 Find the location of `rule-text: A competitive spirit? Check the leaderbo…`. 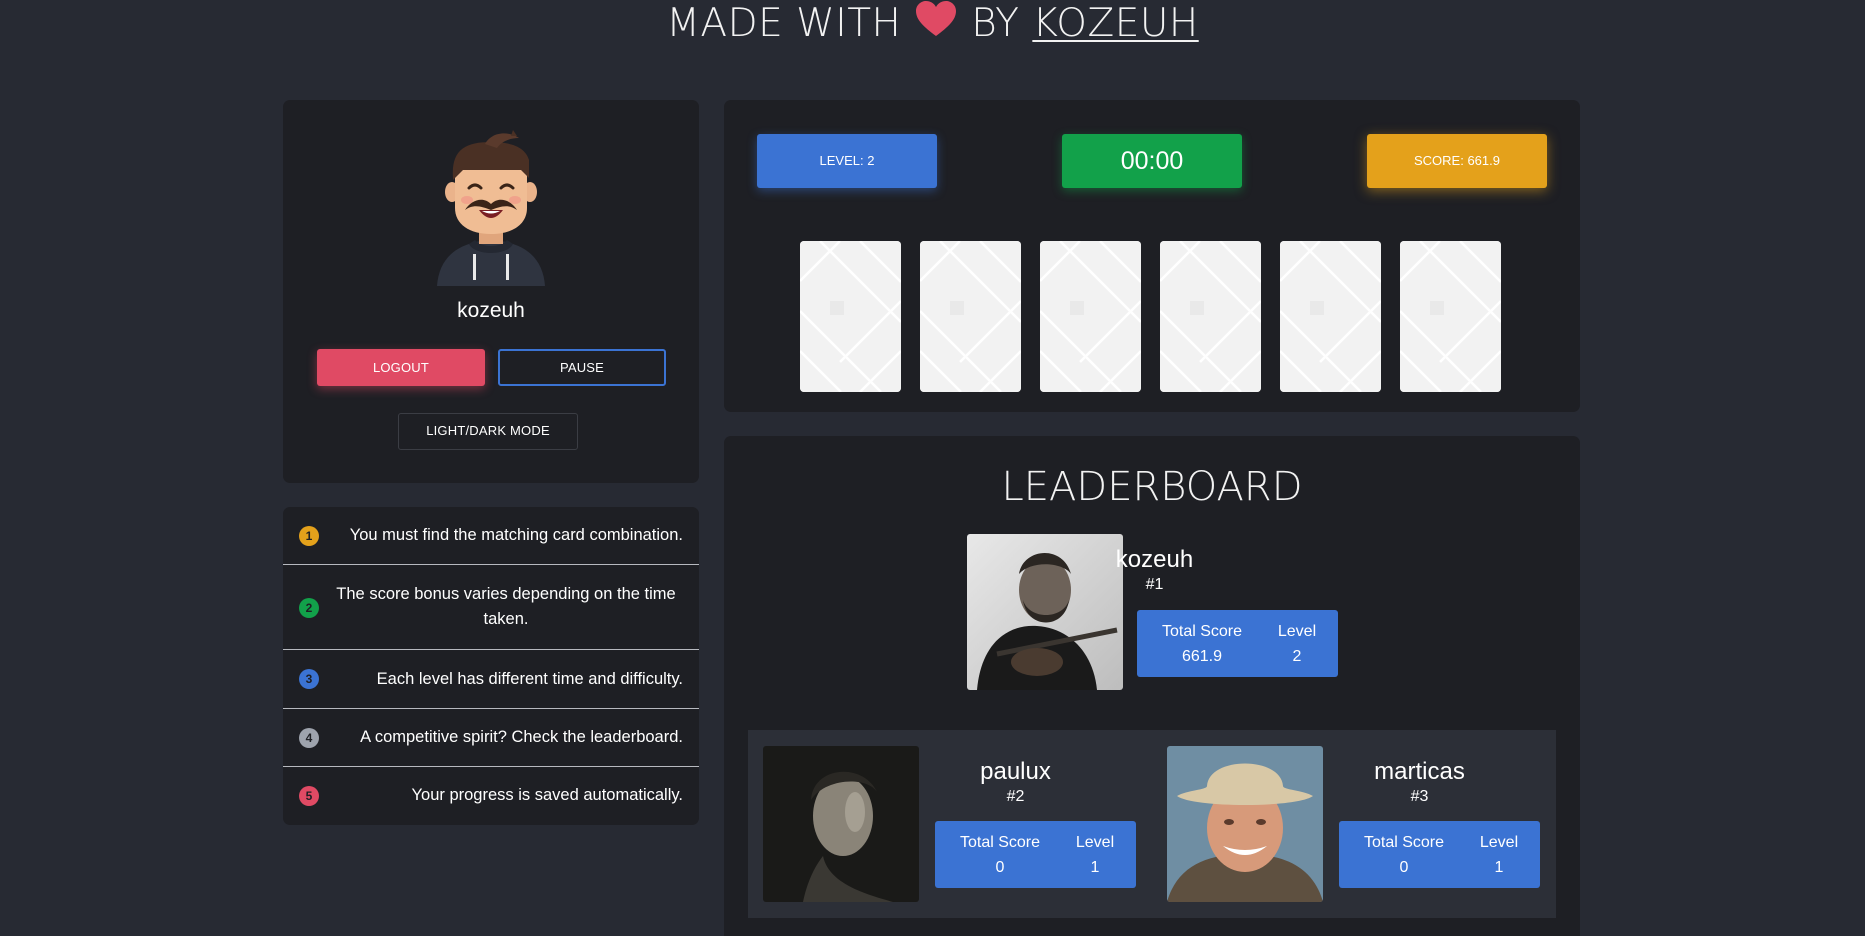

rule-text: A competitive spirit? Check the leaderbo… is located at coordinates (521, 737).